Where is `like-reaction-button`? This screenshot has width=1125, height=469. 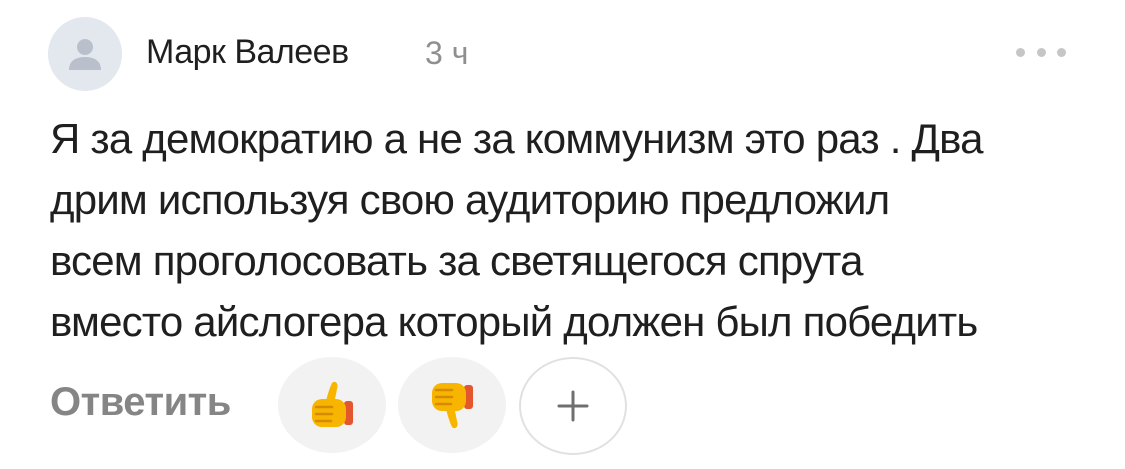 like-reaction-button is located at coordinates (332, 405).